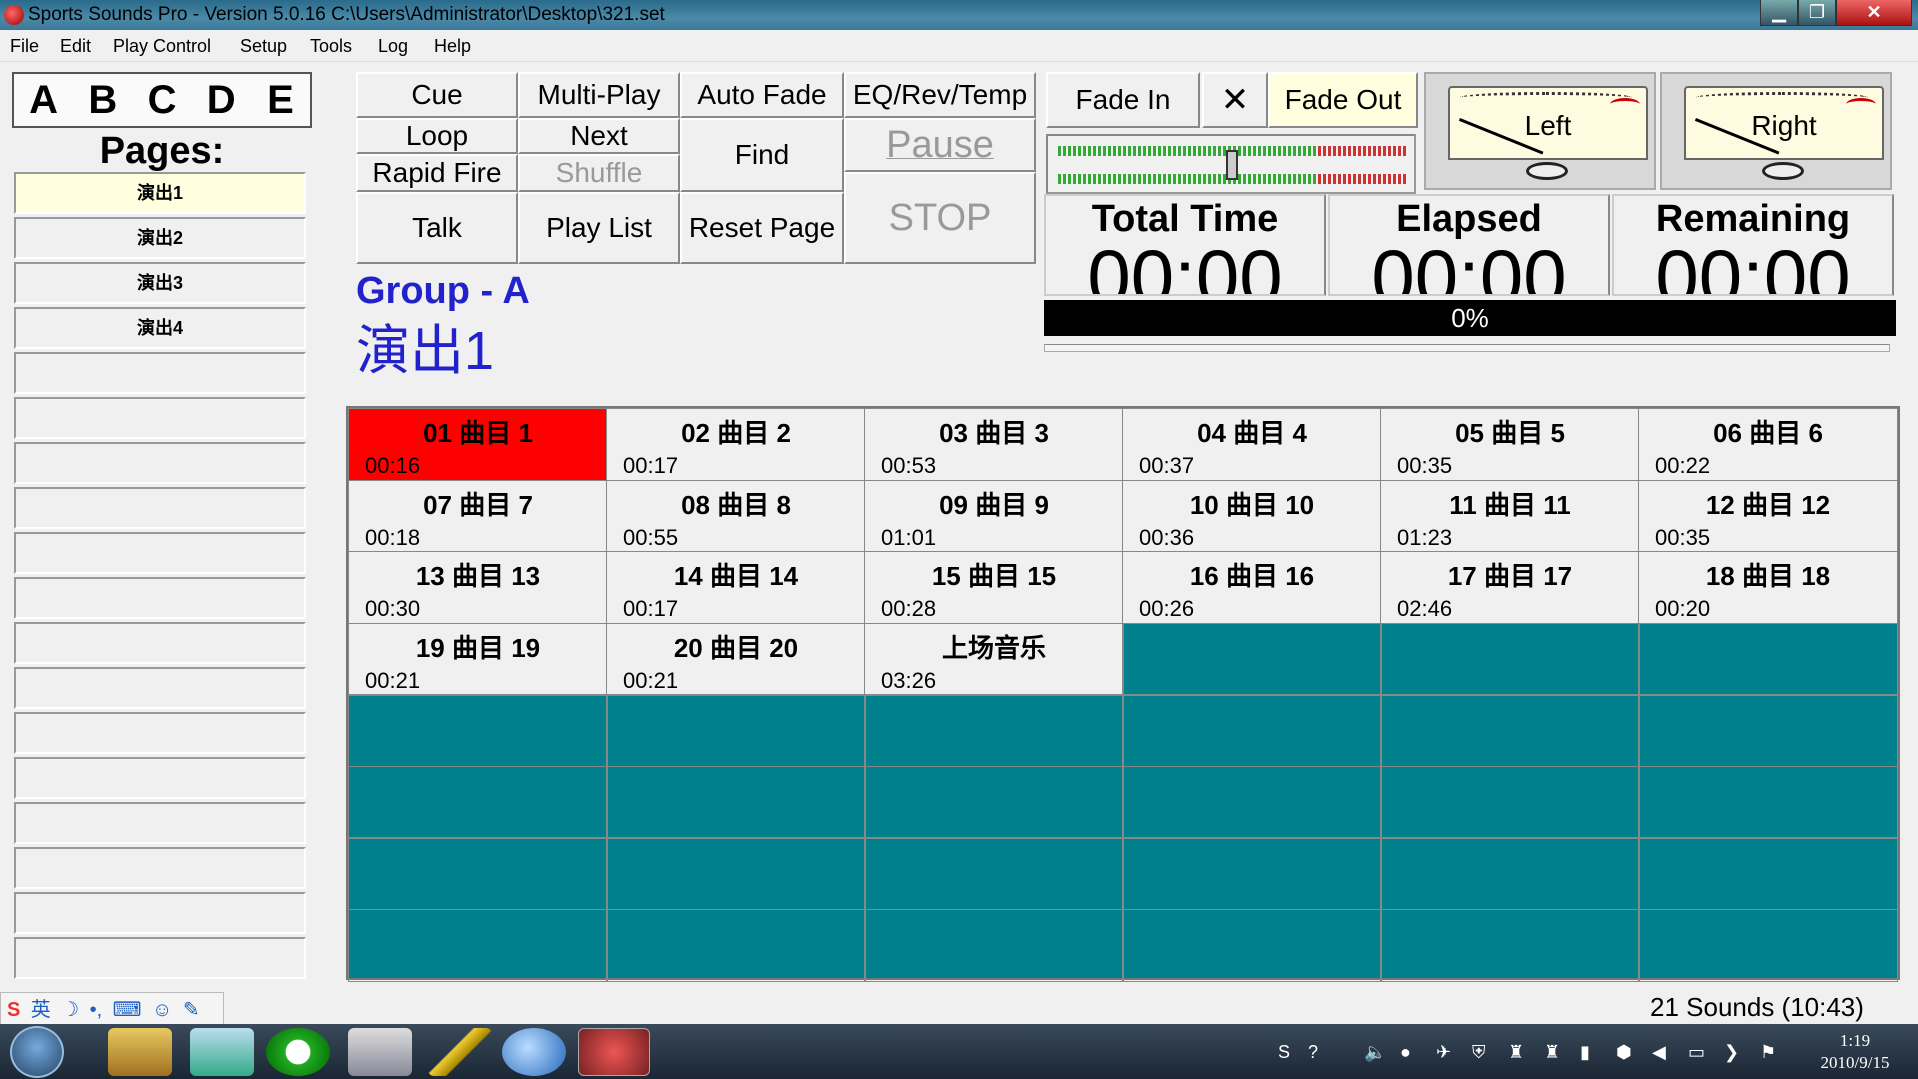  I want to click on sound-button: 12 曲目 12 00:35, so click(1768, 516).